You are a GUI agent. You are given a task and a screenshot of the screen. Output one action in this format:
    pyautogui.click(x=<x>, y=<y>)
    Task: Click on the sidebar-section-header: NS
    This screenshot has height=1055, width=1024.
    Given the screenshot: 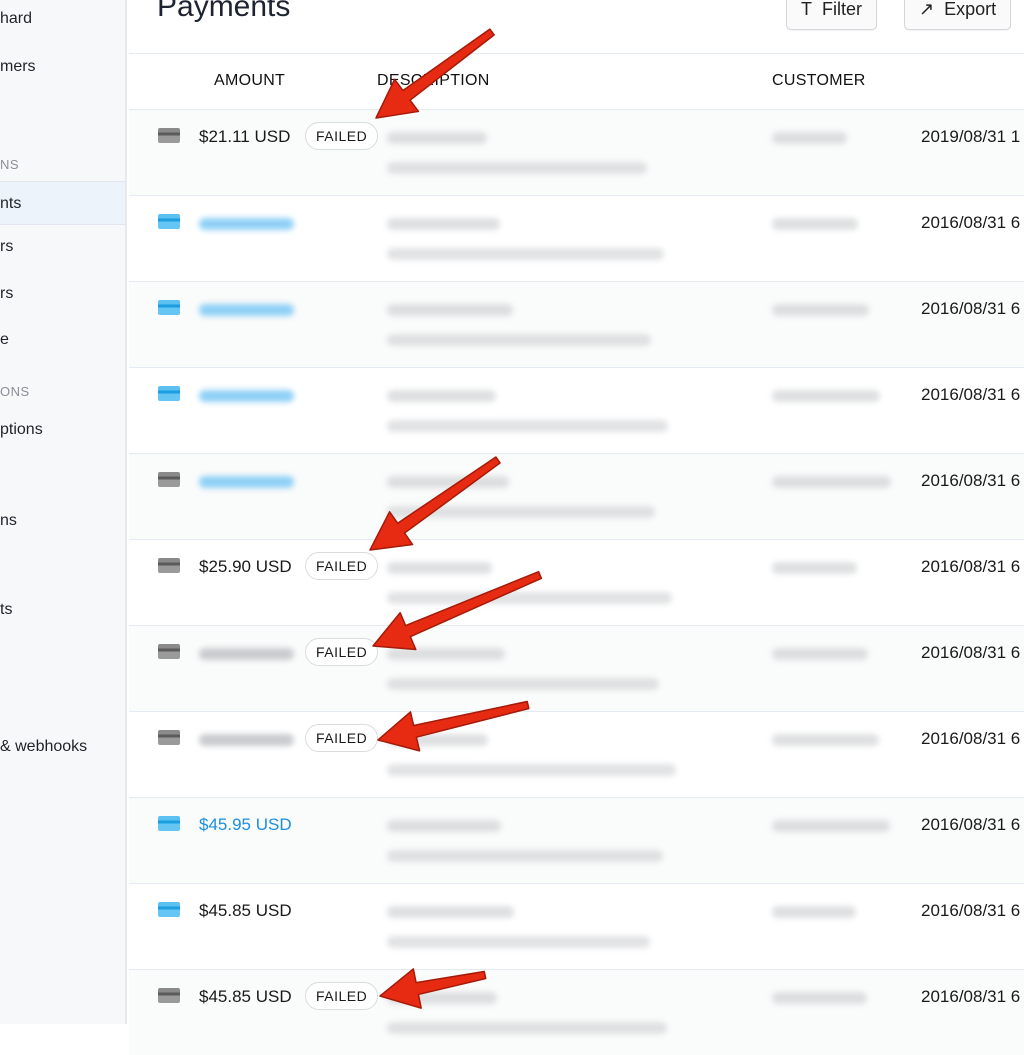 What is the action you would take?
    pyautogui.click(x=10, y=164)
    